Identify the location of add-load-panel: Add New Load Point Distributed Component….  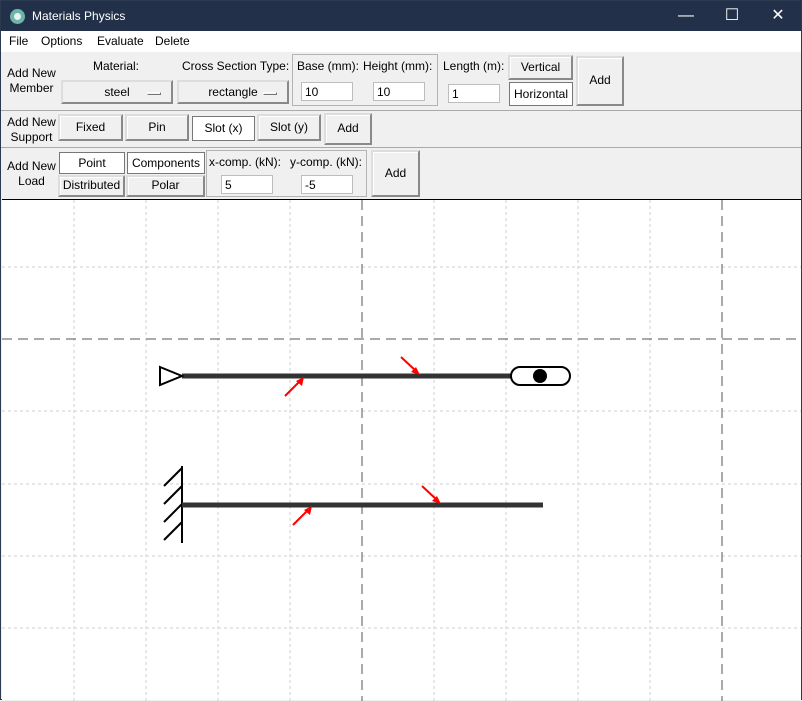
(401, 173).